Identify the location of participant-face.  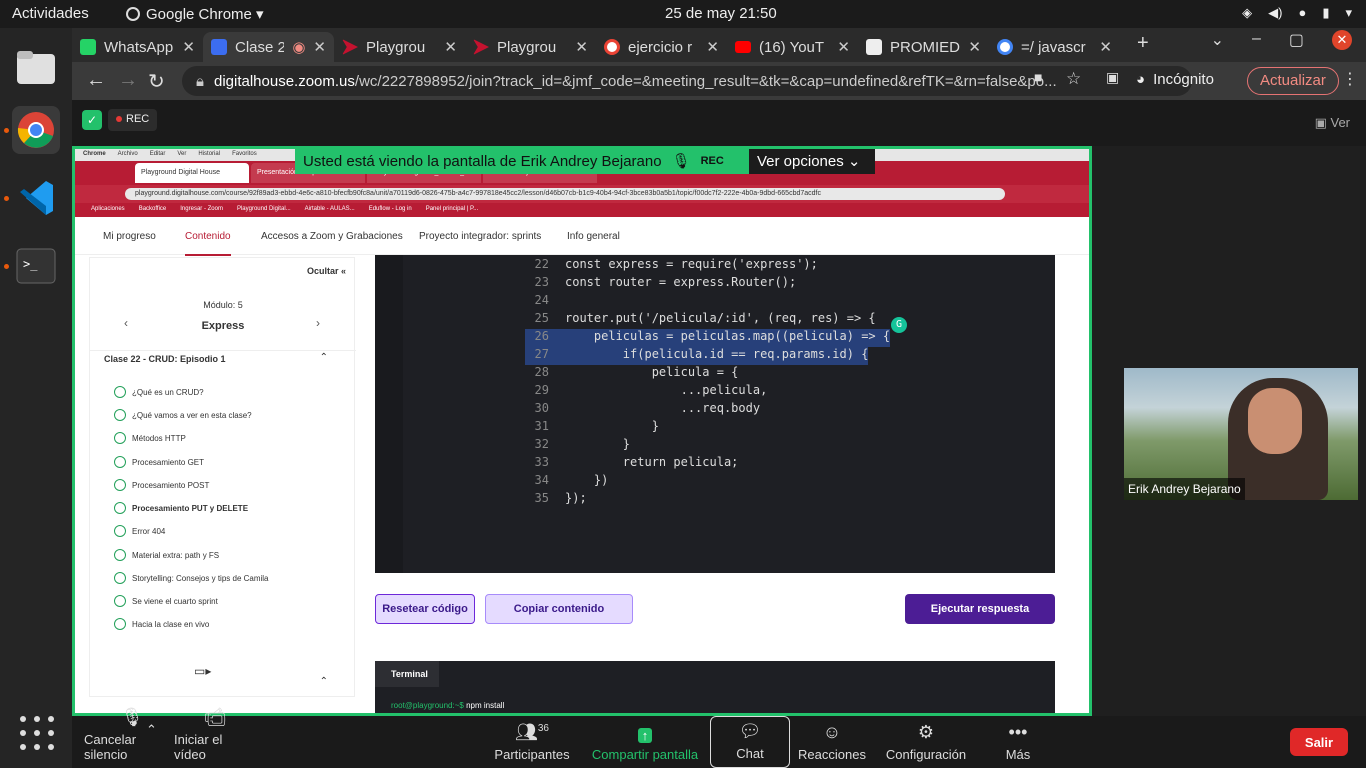
(1275, 421).